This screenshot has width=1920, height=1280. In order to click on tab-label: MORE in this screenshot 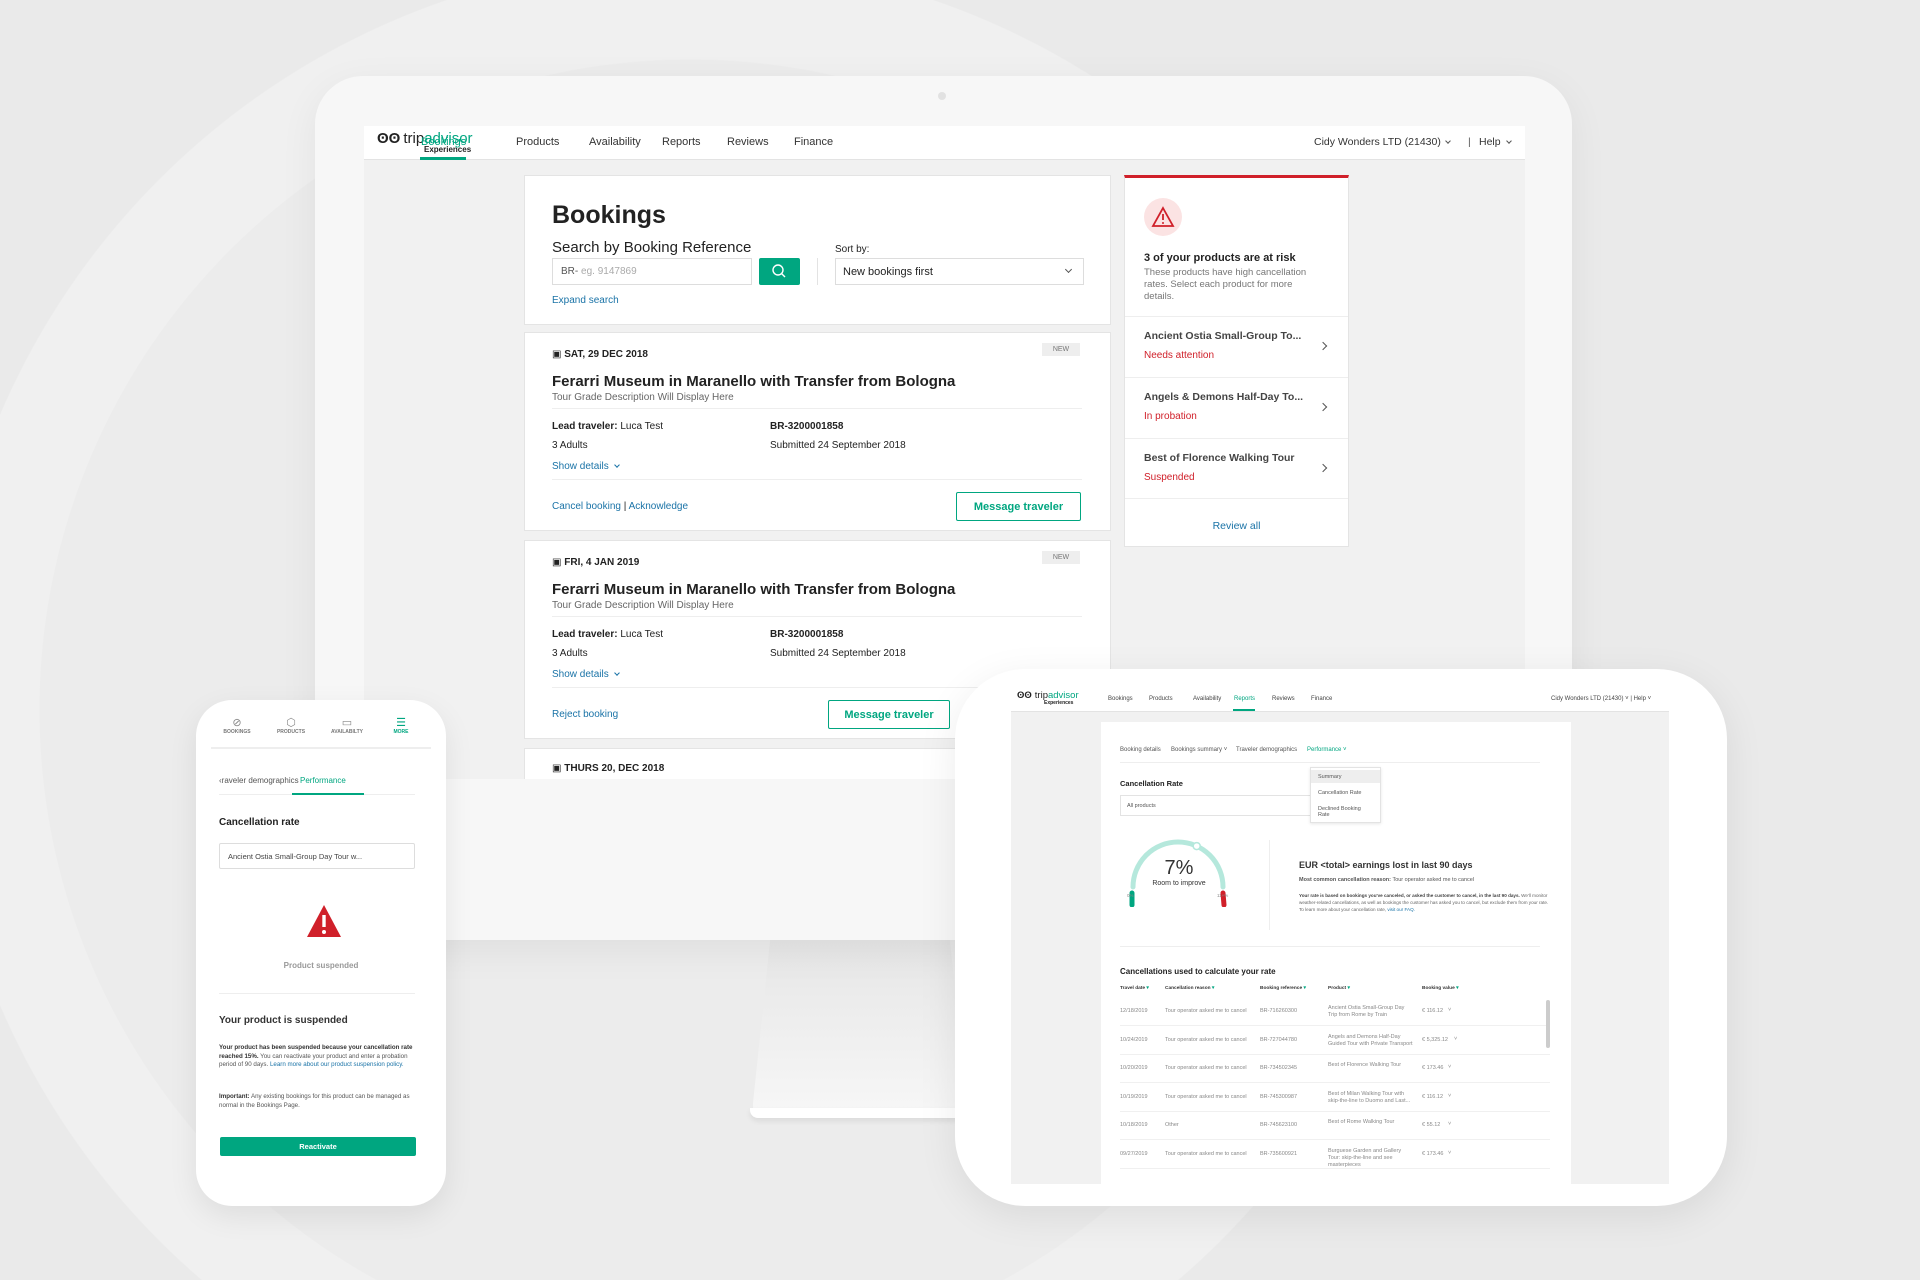, I will do `click(401, 732)`.